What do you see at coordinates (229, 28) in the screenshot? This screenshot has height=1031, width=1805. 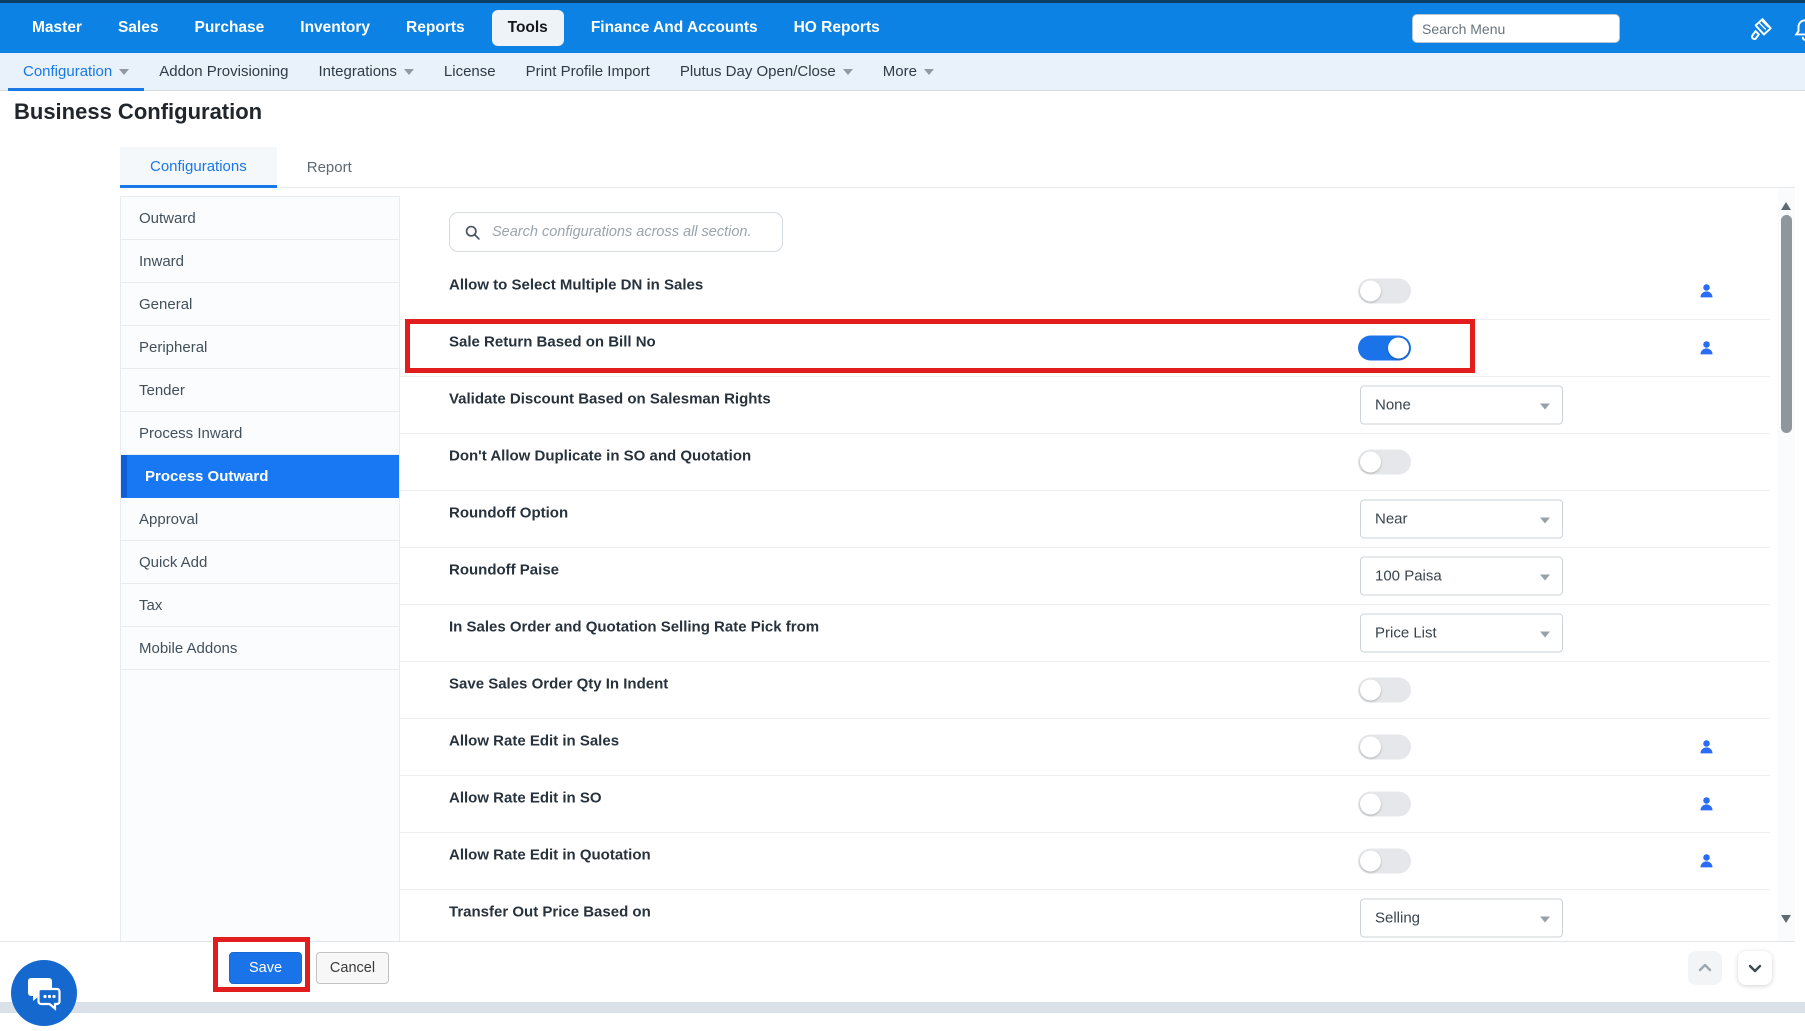 I see `topnav-item-purchase: Purchase` at bounding box center [229, 28].